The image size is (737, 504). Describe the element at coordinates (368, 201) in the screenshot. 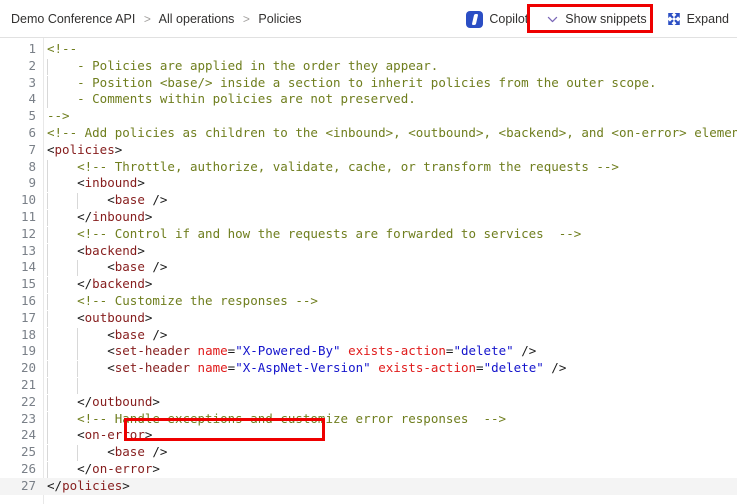

I see `code-line: 10 <base />` at that location.